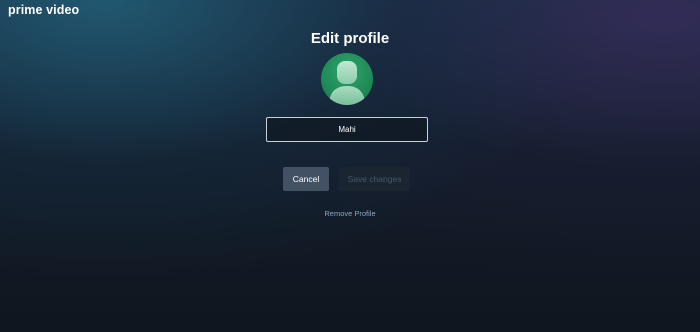  What do you see at coordinates (306, 179) in the screenshot?
I see `cancel-button: Cancel` at bounding box center [306, 179].